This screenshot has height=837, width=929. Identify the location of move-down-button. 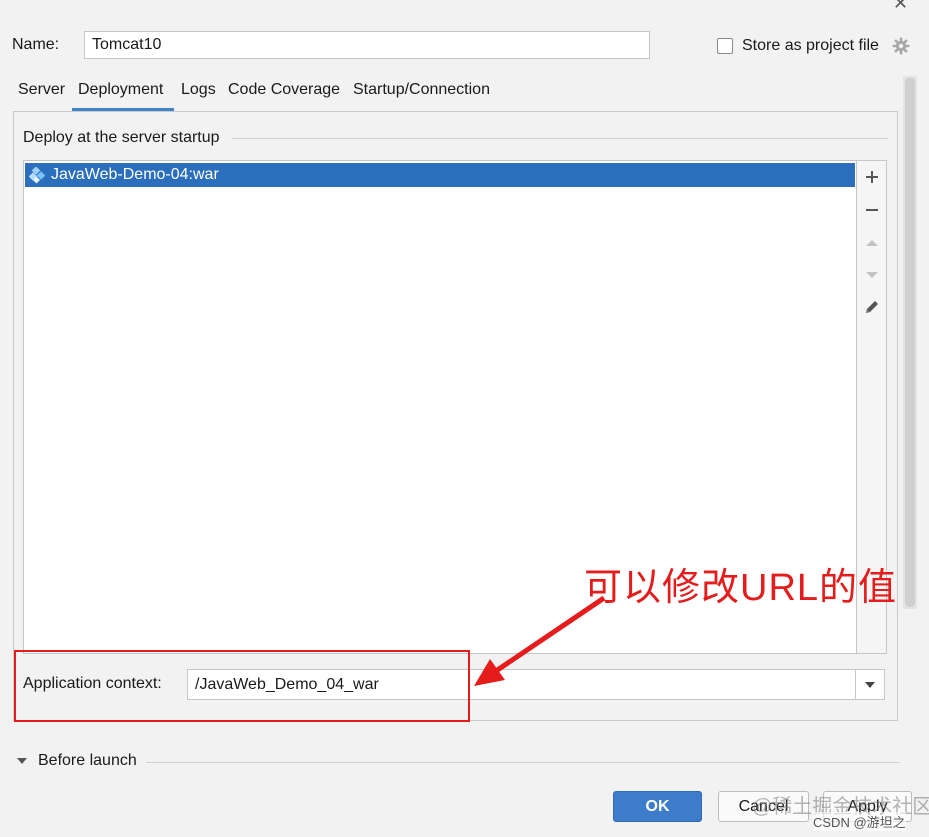
(872, 275).